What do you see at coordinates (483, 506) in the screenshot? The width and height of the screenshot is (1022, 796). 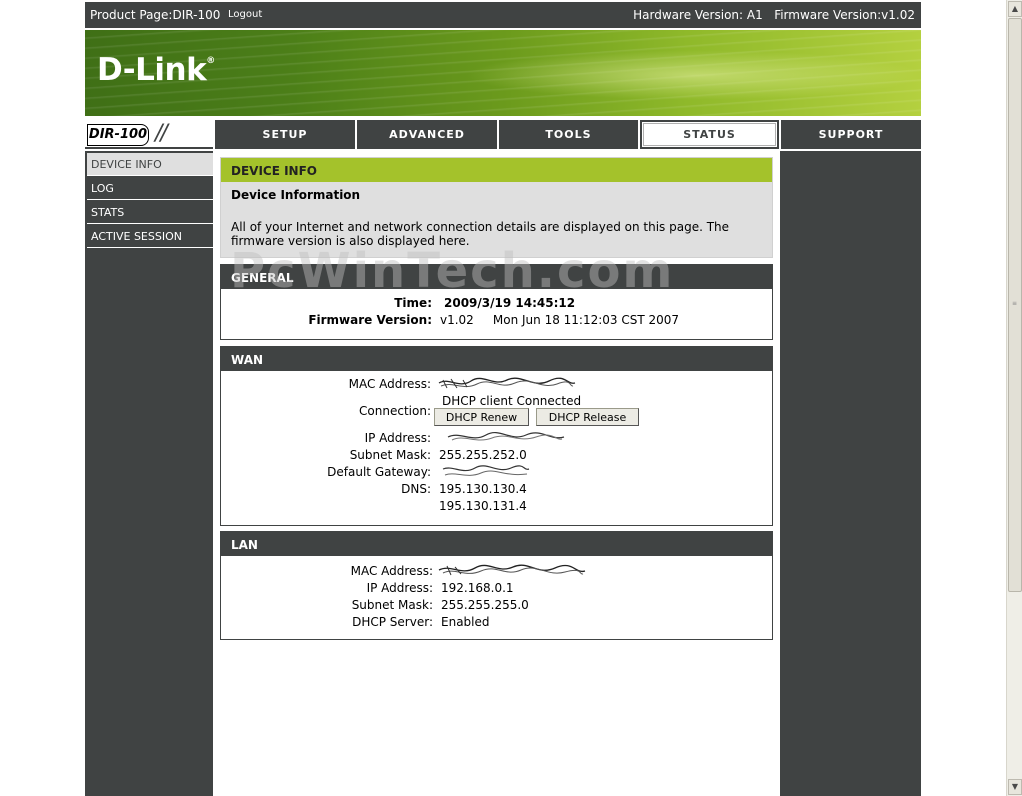 I see `wan-dns2-value: 195.130.131.4` at bounding box center [483, 506].